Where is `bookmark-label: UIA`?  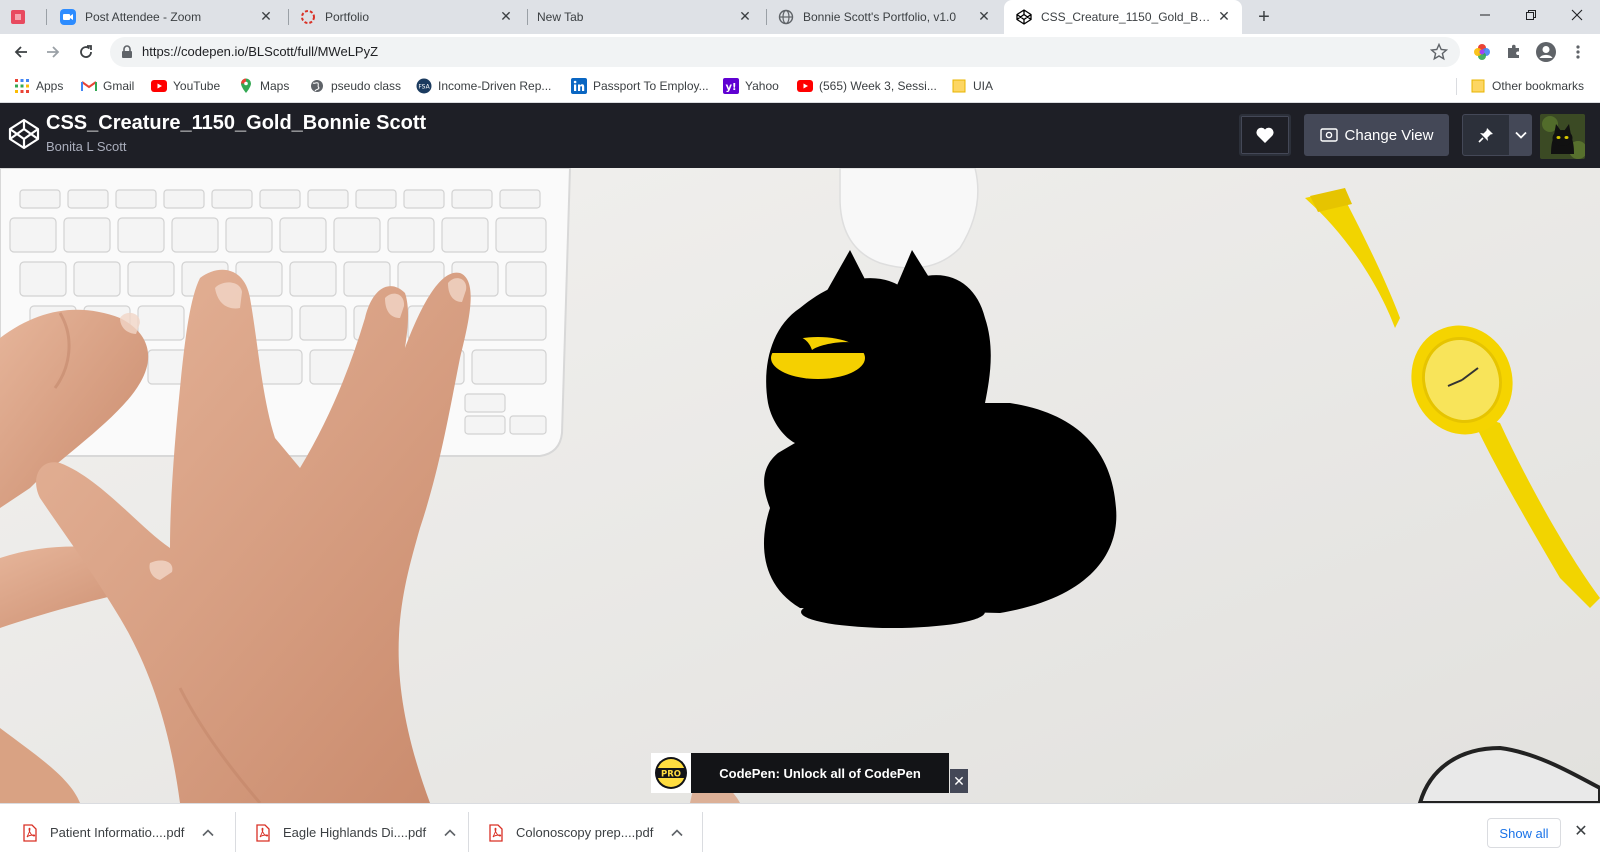
bookmark-label: UIA is located at coordinates (983, 86).